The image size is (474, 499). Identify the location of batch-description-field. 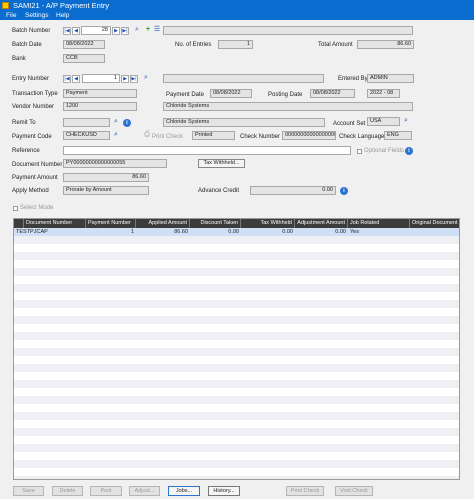
(288, 30).